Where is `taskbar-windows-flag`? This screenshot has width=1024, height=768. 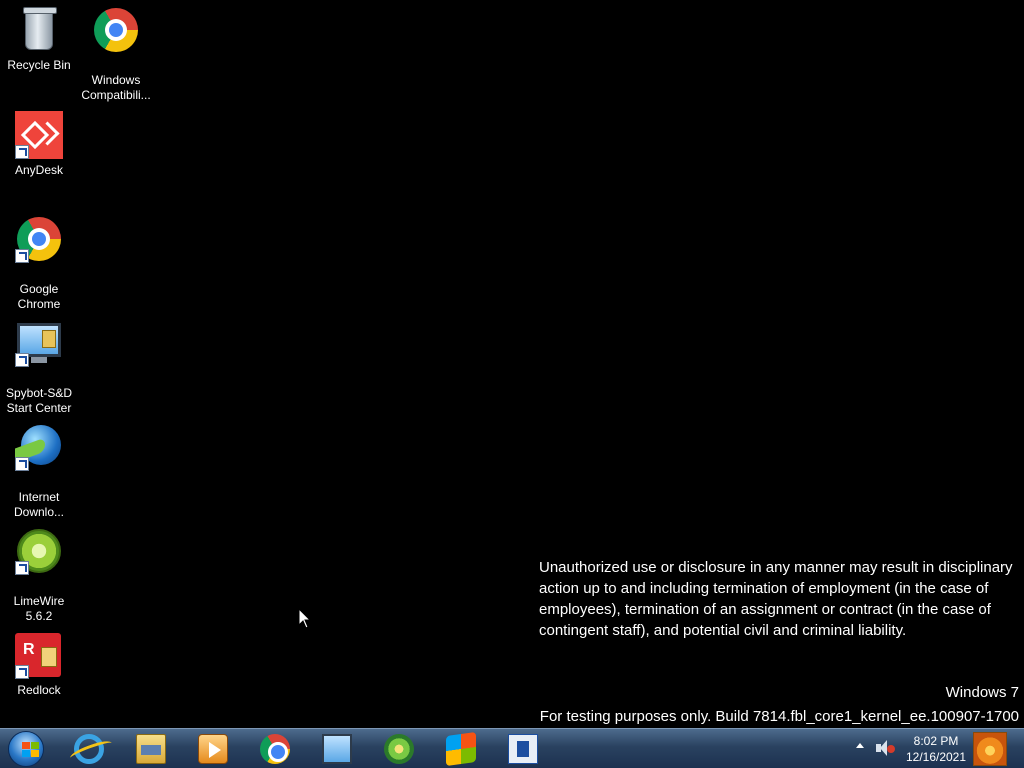 taskbar-windows-flag is located at coordinates (460, 749).